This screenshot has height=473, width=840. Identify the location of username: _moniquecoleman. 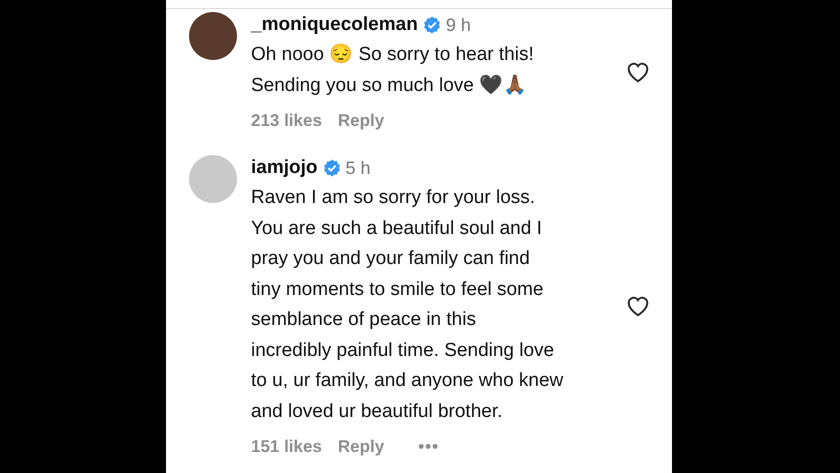
(334, 25).